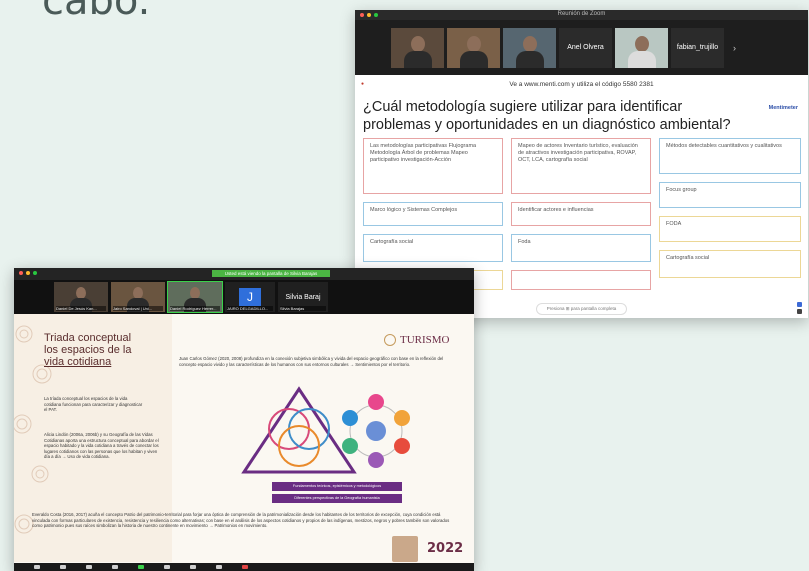  I want to click on participant-name-tile: Anel Olvera, so click(585, 47).